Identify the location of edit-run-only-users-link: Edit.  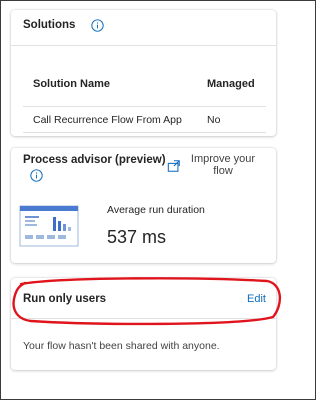
(256, 299).